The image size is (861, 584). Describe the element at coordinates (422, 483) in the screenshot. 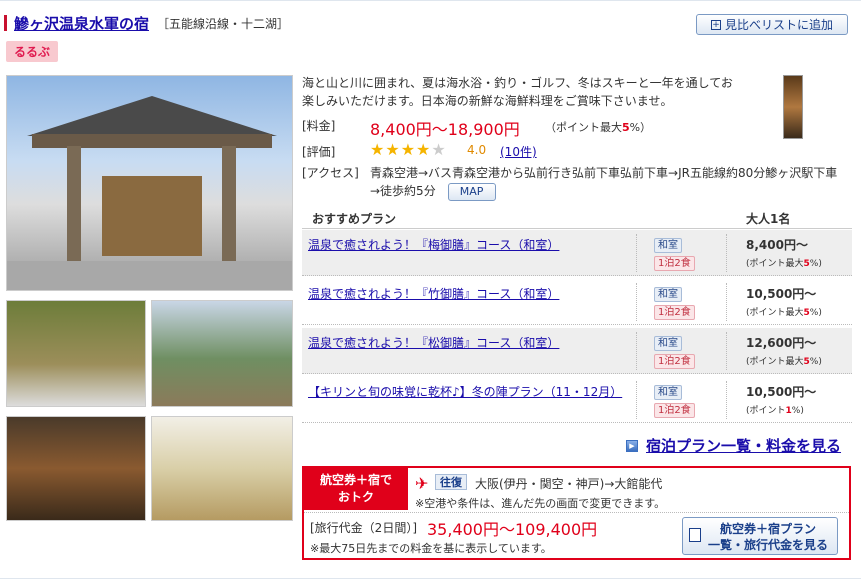

I see `airplane-icon: ✈` at that location.